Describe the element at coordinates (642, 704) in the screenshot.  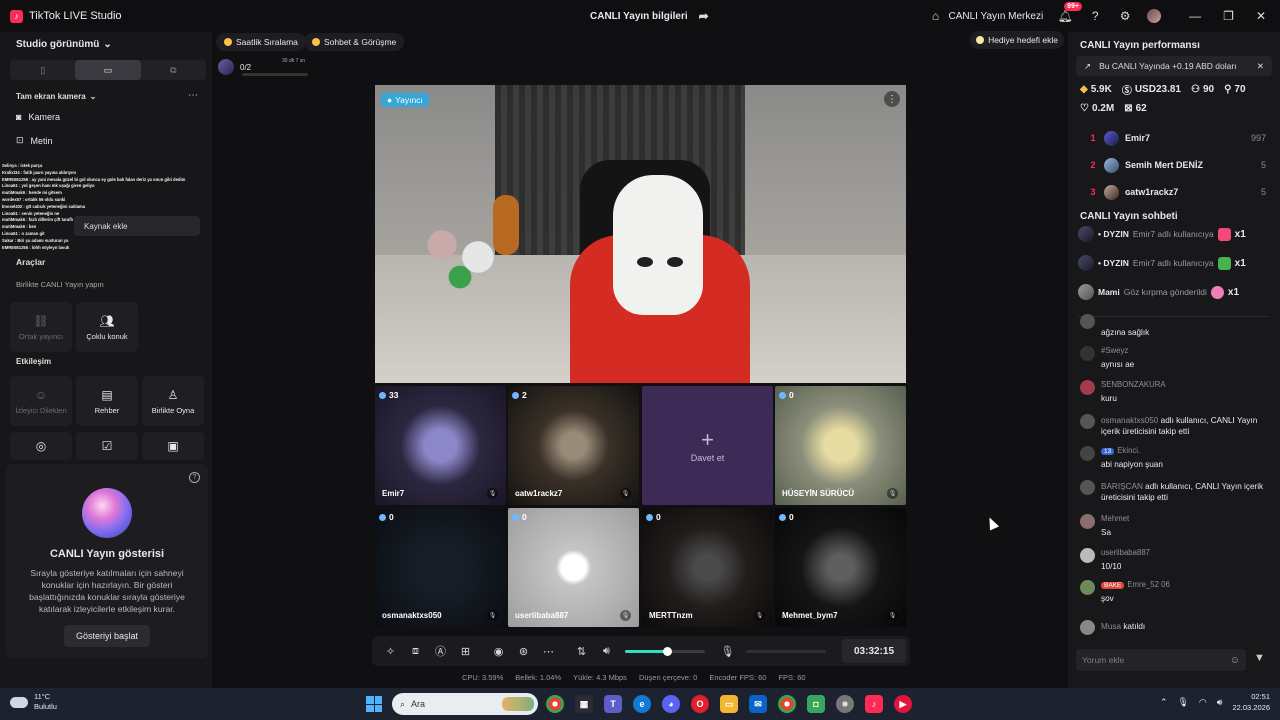
I see `edge-icon: e` at that location.